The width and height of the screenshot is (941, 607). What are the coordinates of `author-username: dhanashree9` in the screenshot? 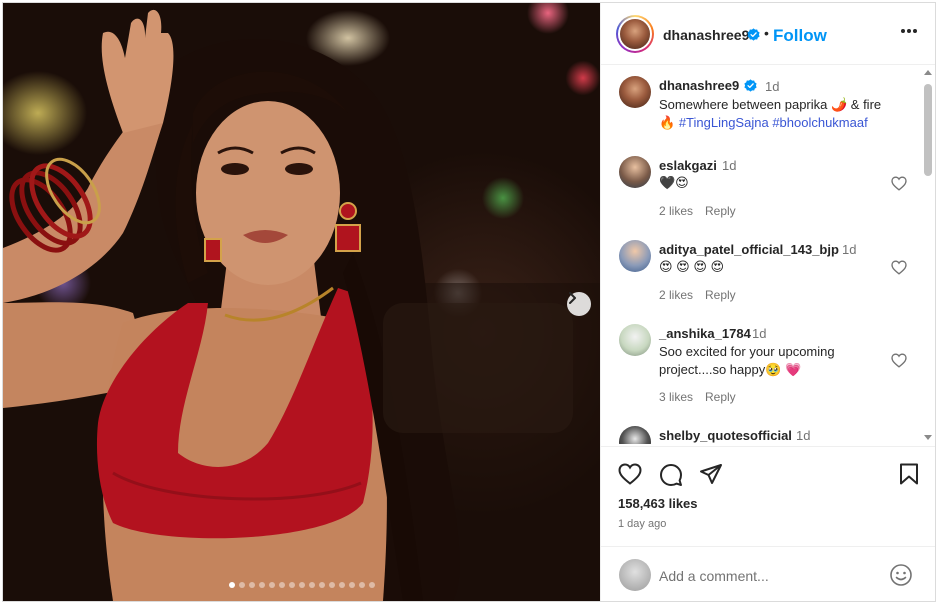 It's located at (706, 35).